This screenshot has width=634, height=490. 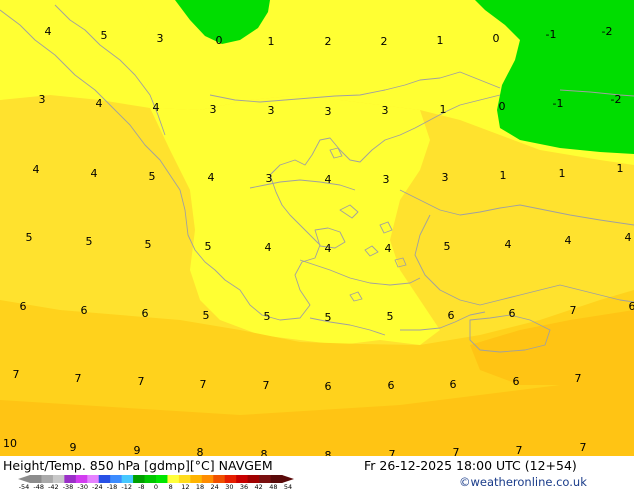 What do you see at coordinates (126, 486) in the screenshot?
I see `legend-tick-label: -12` at bounding box center [126, 486].